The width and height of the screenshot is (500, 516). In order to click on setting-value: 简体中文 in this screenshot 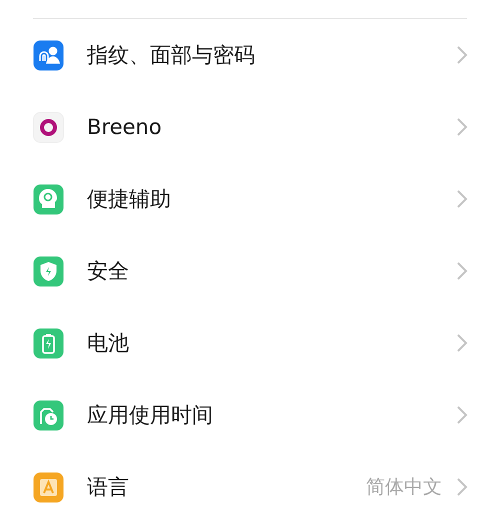, I will do `click(404, 487)`.